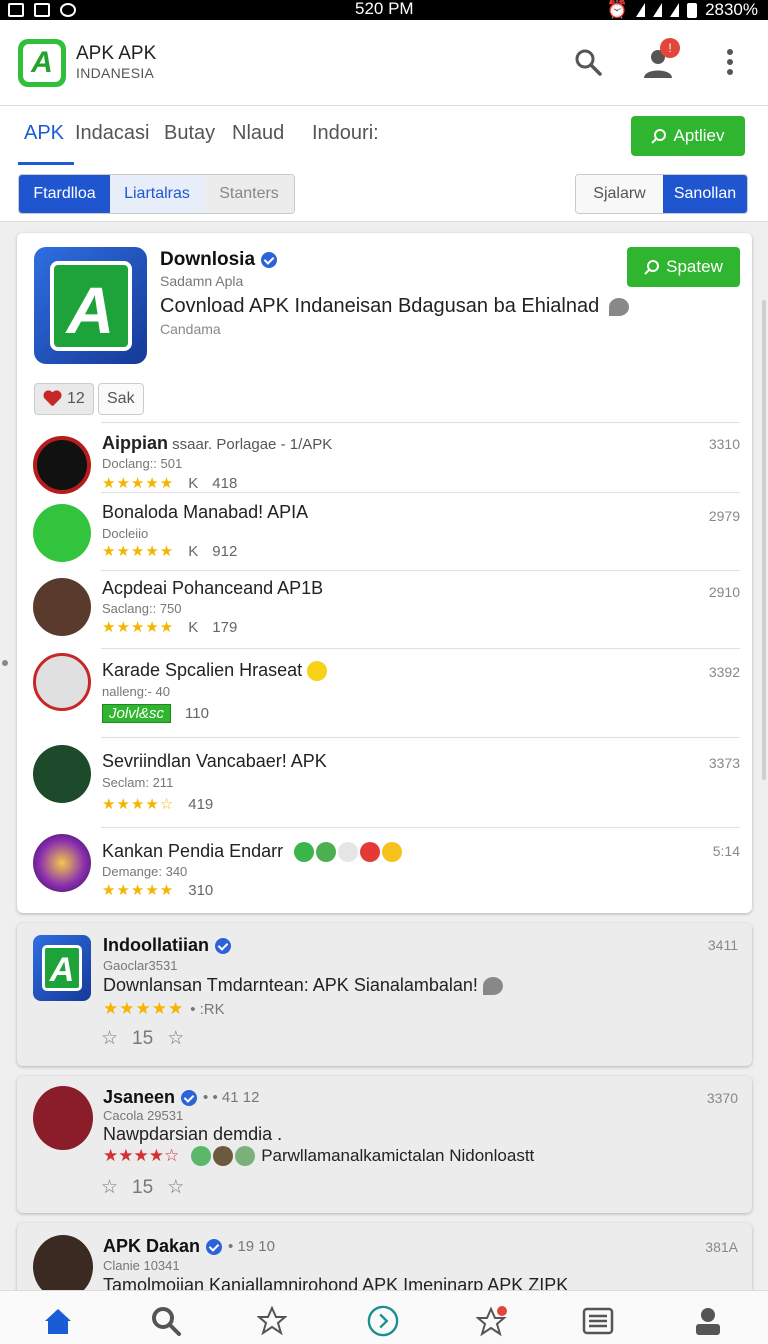 The width and height of the screenshot is (768, 1344). Describe the element at coordinates (142, 608) in the screenshot. I see `app-subtitle: Saclang:: 750` at that location.